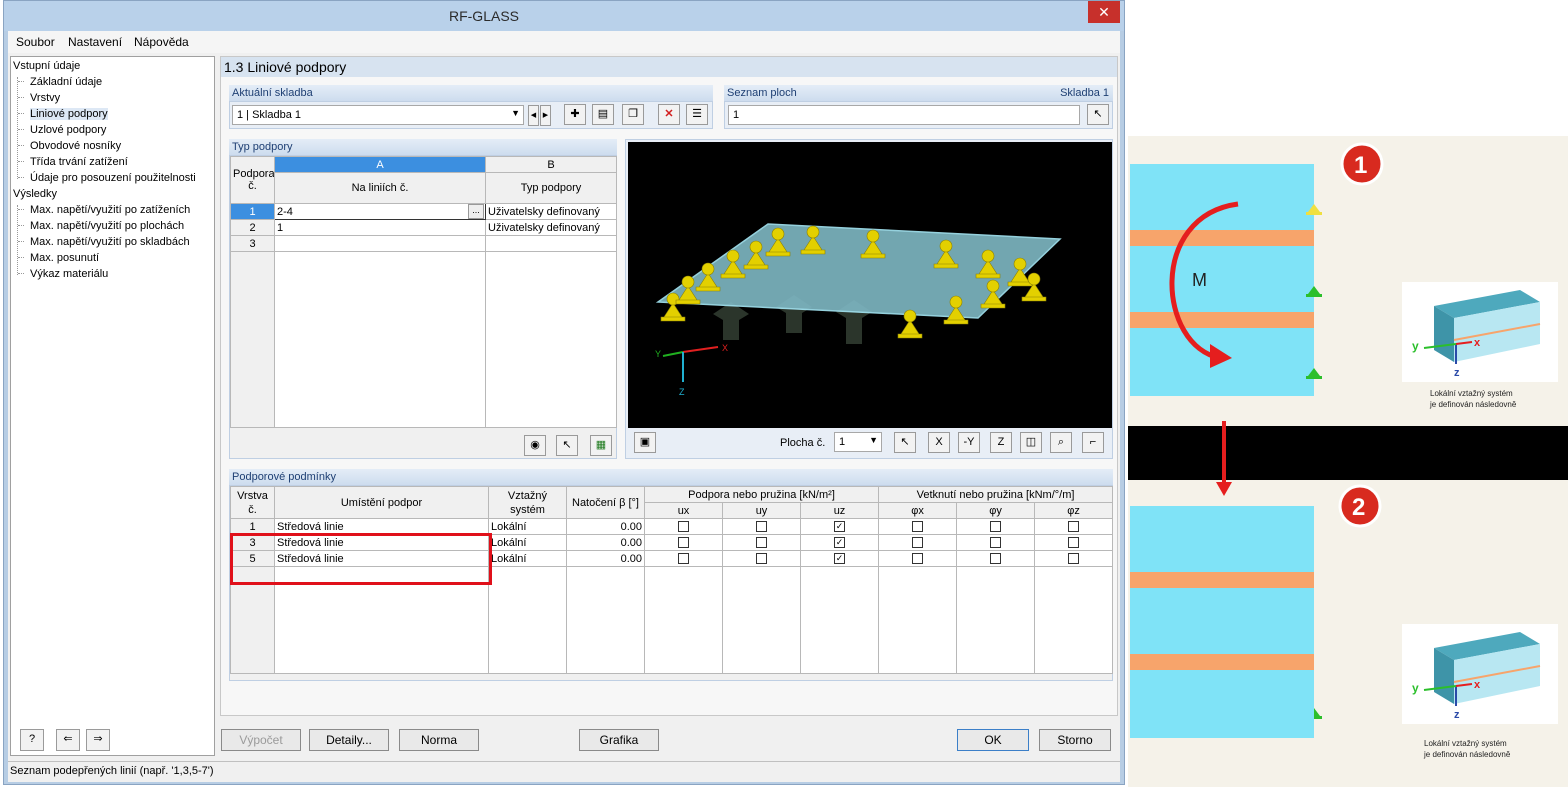  I want to click on cell-phiy, so click(996, 526).